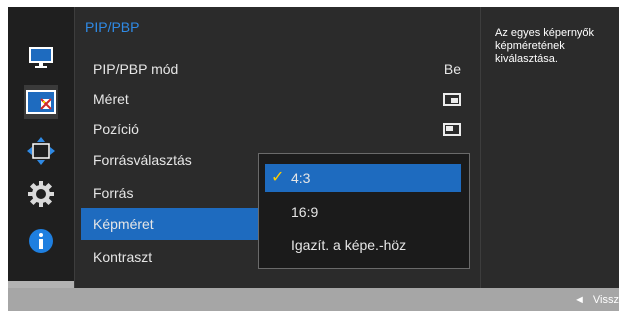  I want to click on dropdown-option-4-3: ✓ 4:3, so click(363, 178).